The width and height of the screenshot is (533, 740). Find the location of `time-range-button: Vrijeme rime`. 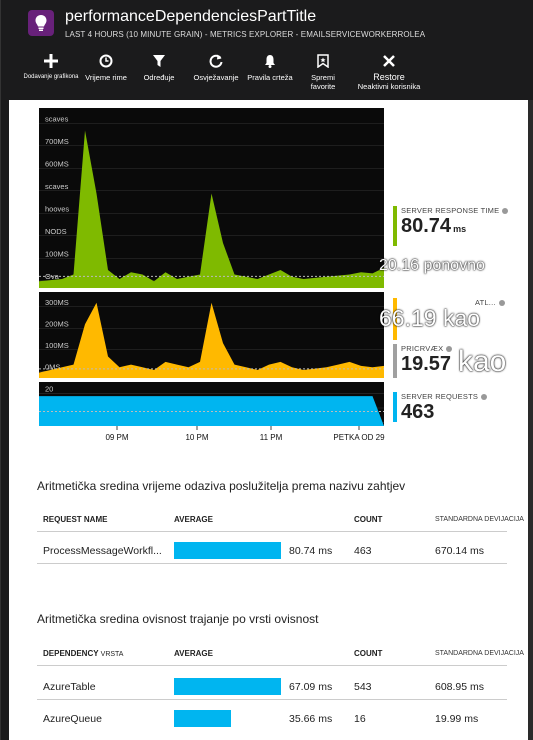

time-range-button: Vrijeme rime is located at coordinates (106, 67).